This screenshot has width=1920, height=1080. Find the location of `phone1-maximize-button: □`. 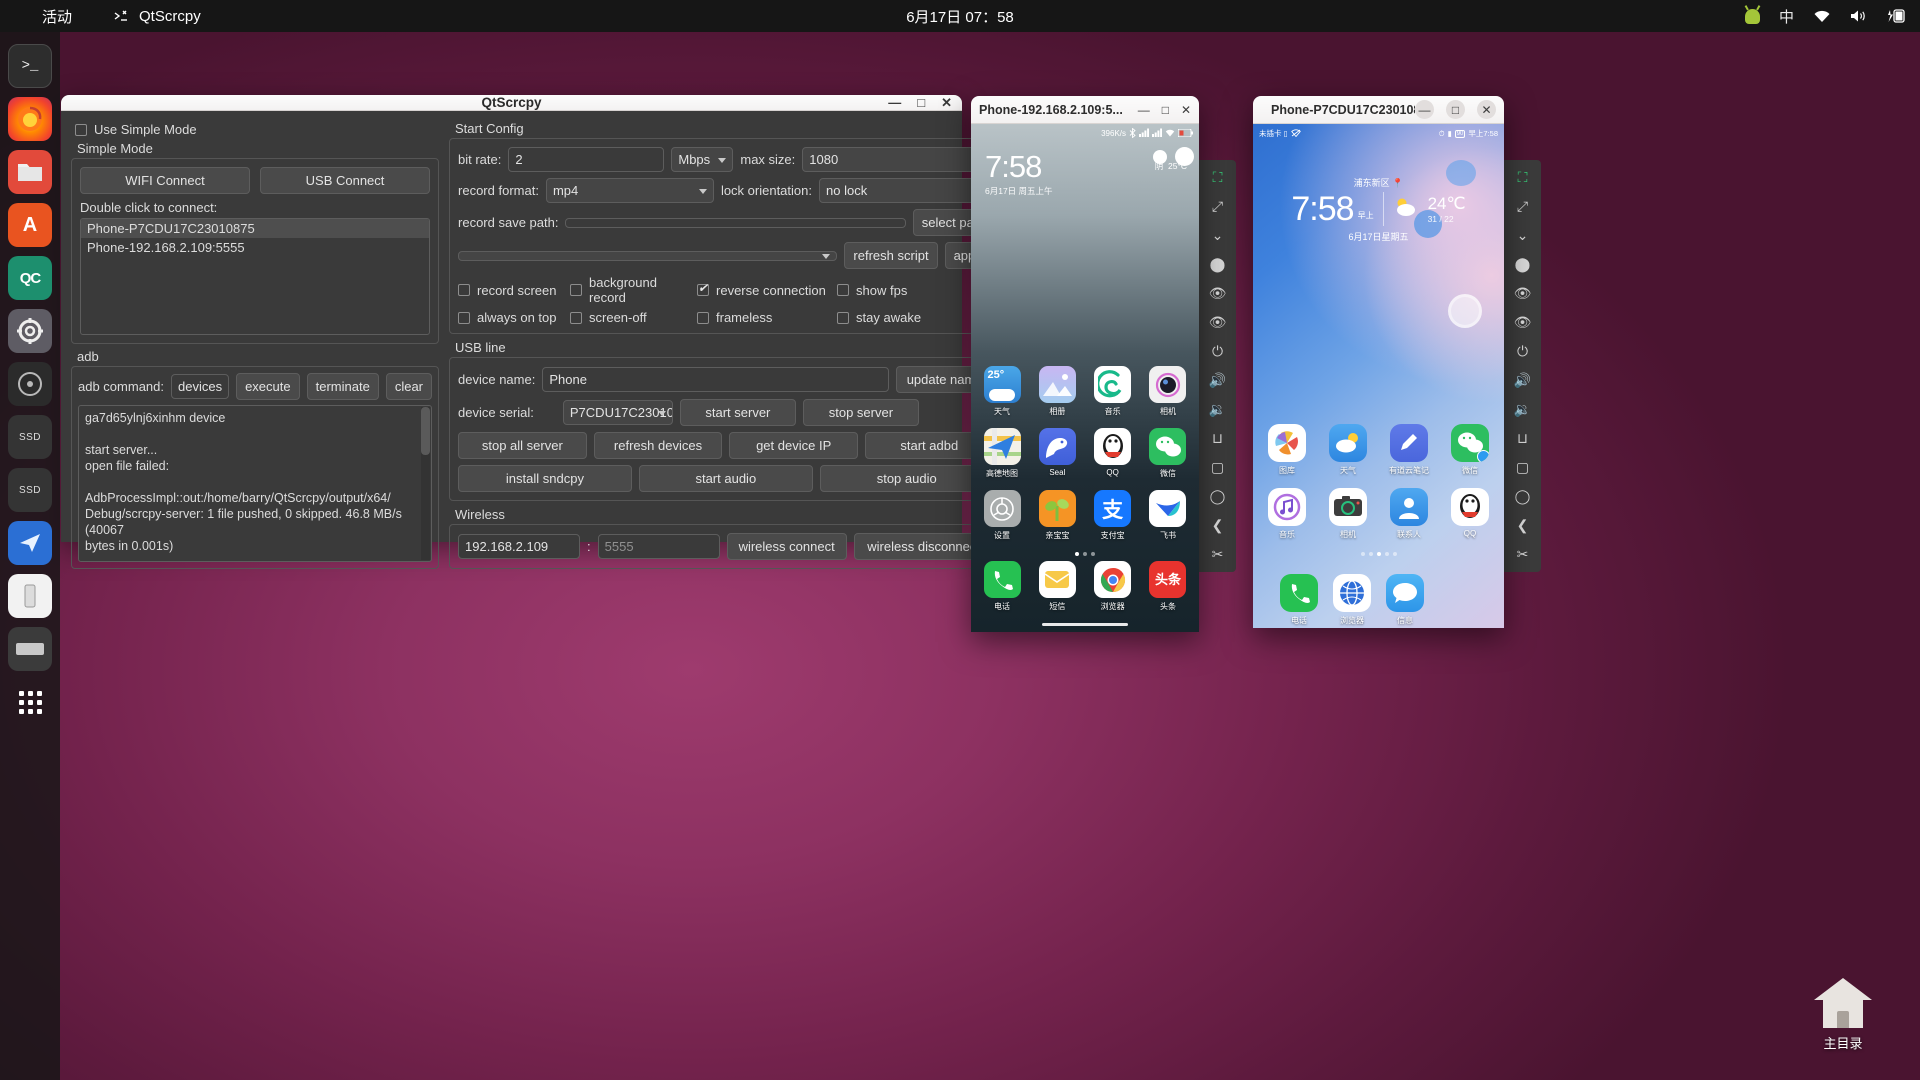

phone1-maximize-button: □ is located at coordinates (1165, 110).